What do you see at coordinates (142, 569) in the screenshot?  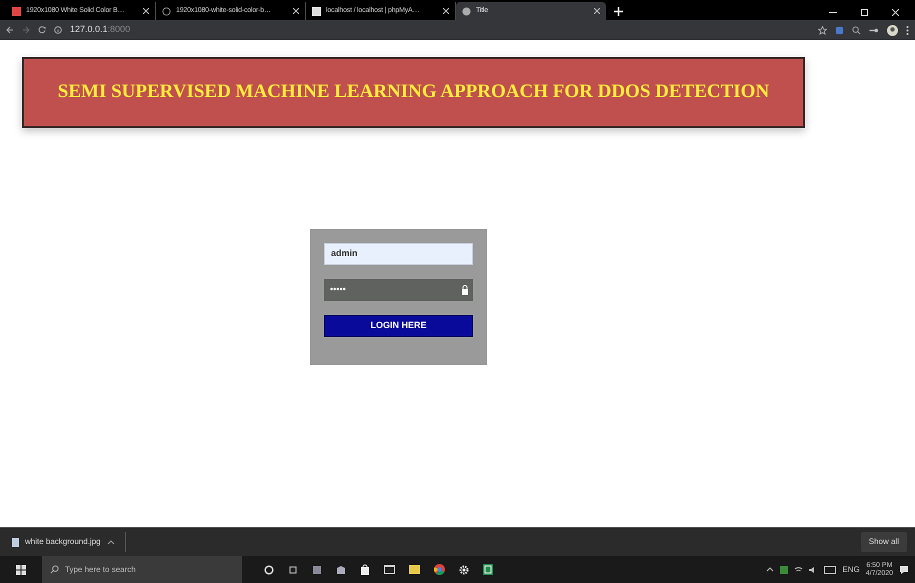 I see `taskbar-search-field: Type here to search` at bounding box center [142, 569].